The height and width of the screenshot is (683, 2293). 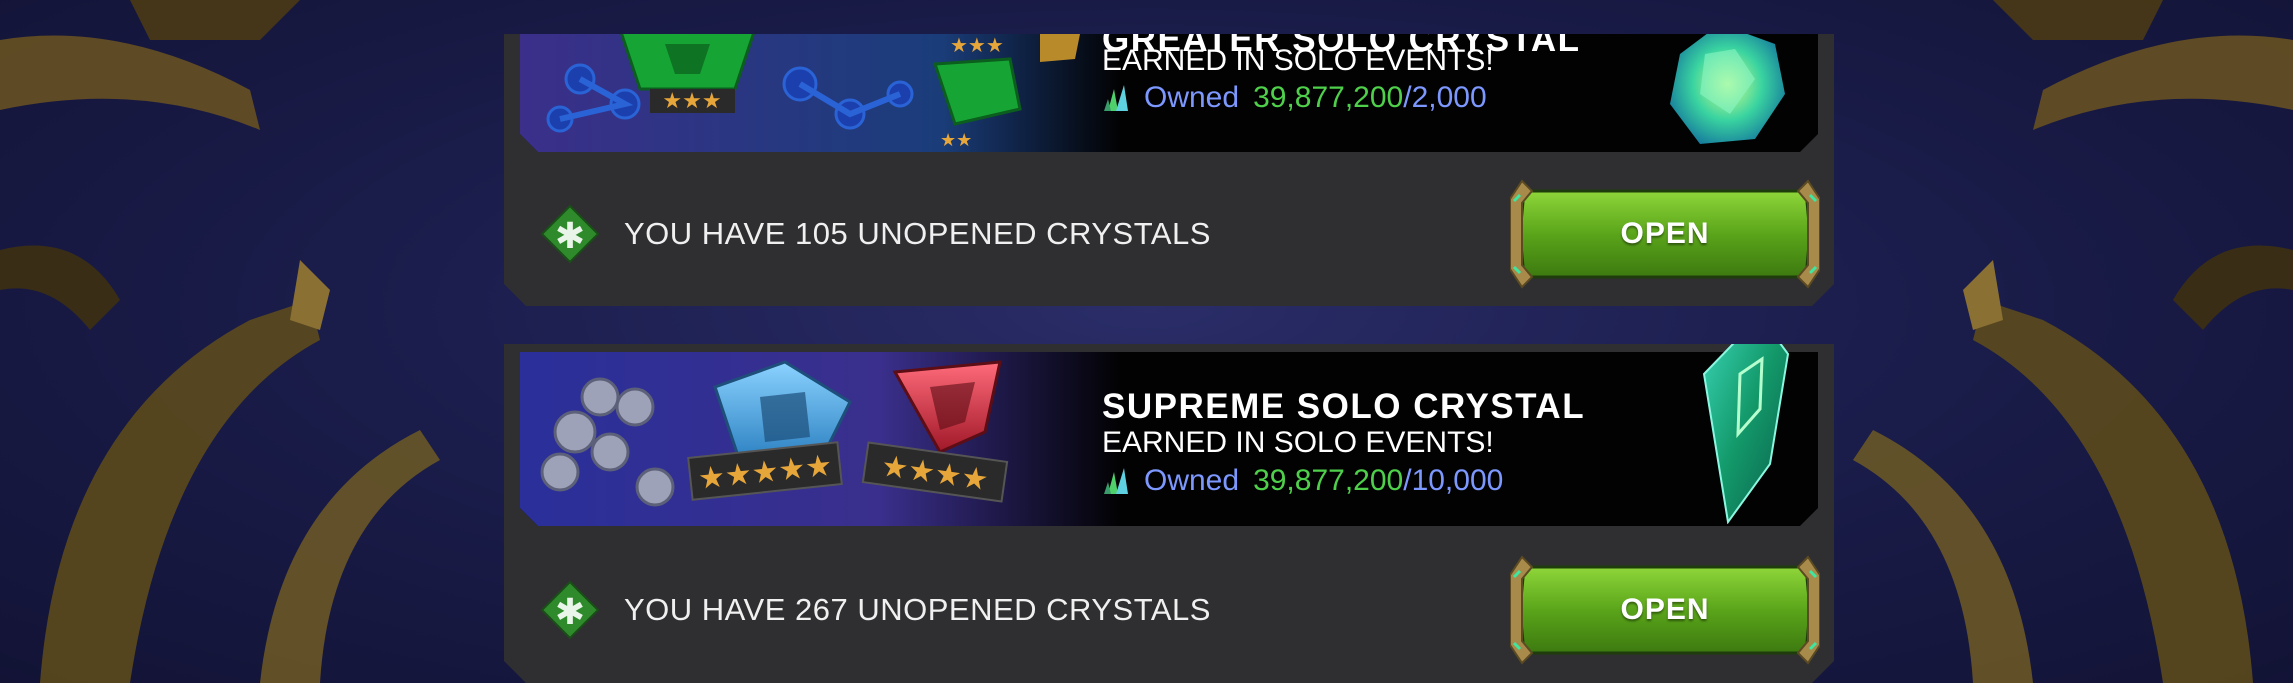 I want to click on unopened-info-row: ✱ YOU HAVE 267 UNOPENED CRYSTALS, so click(x=875, y=610).